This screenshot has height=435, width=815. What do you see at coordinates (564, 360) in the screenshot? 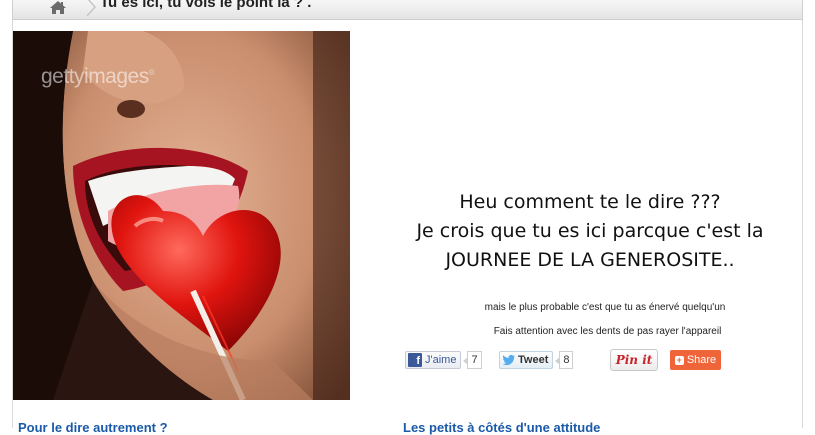
I see `tweet-count: 8` at bounding box center [564, 360].